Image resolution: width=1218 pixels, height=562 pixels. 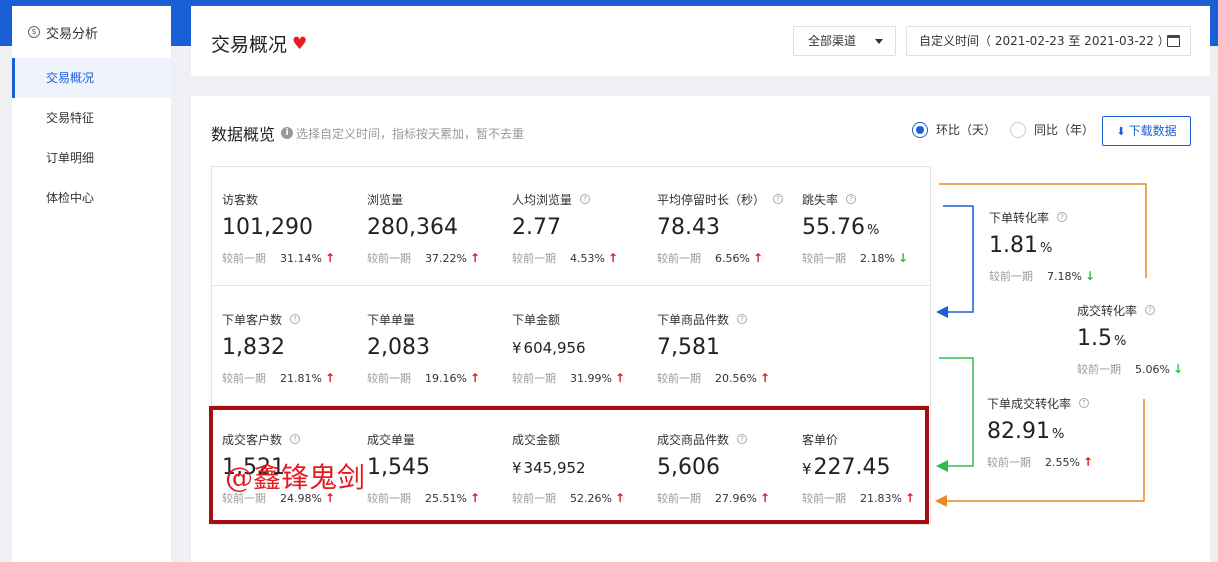 I want to click on metric-value: 1.81%, so click(x=1044, y=246).